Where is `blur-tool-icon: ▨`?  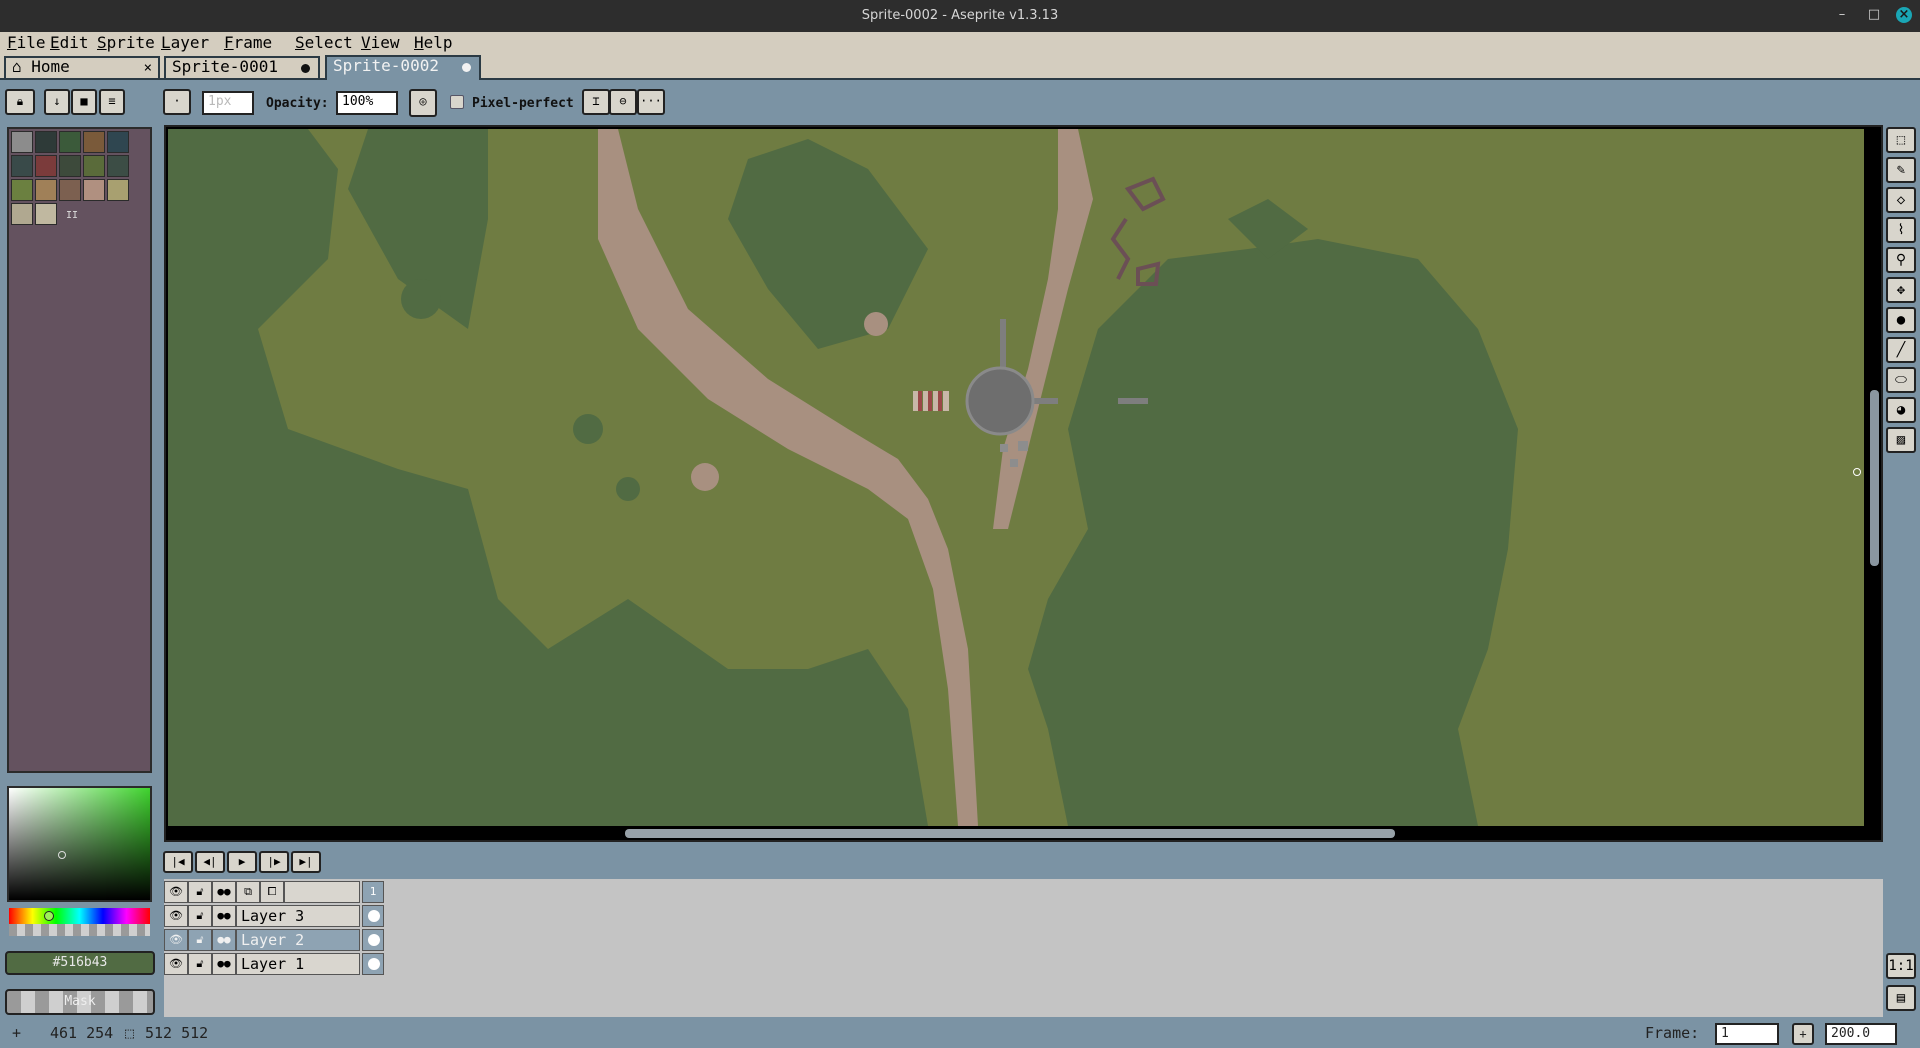
blur-tool-icon: ▨ is located at coordinates (1901, 440).